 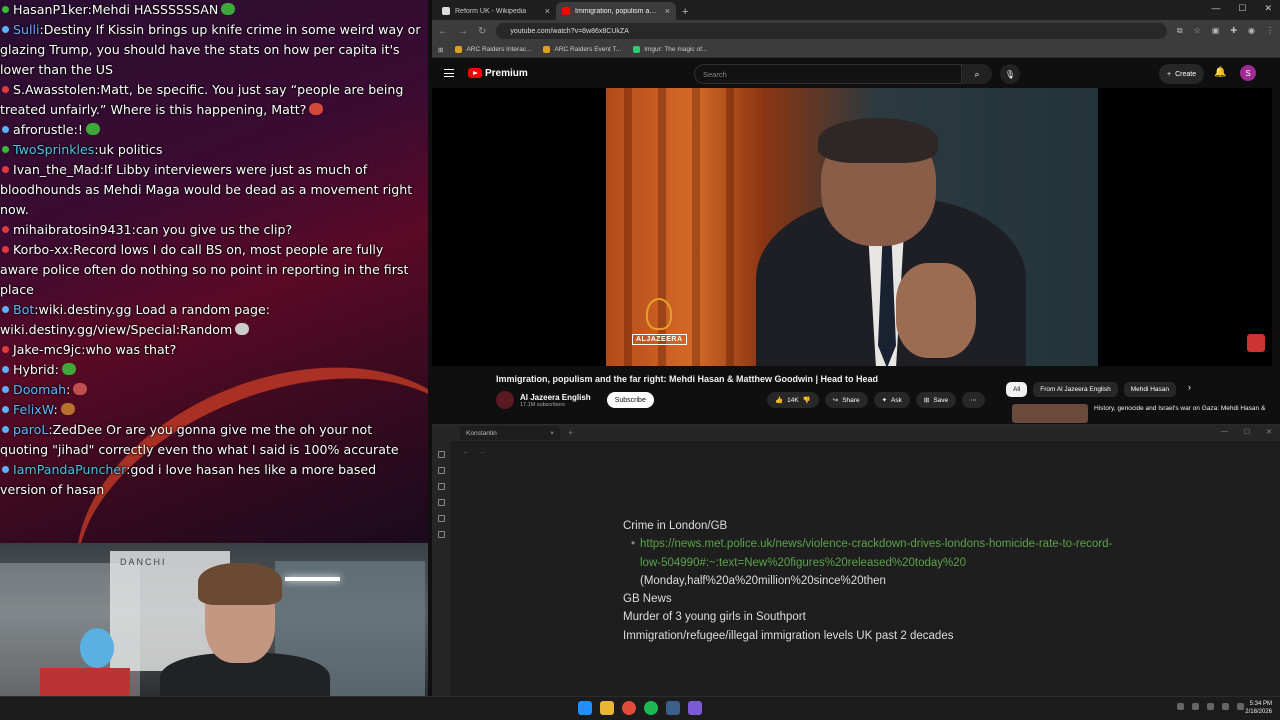 What do you see at coordinates (240, 584) in the screenshot?
I see `streamer-hair` at bounding box center [240, 584].